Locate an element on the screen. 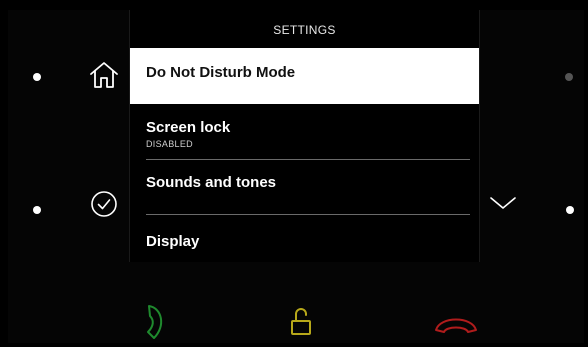  check-circle-icon is located at coordinates (104, 204).